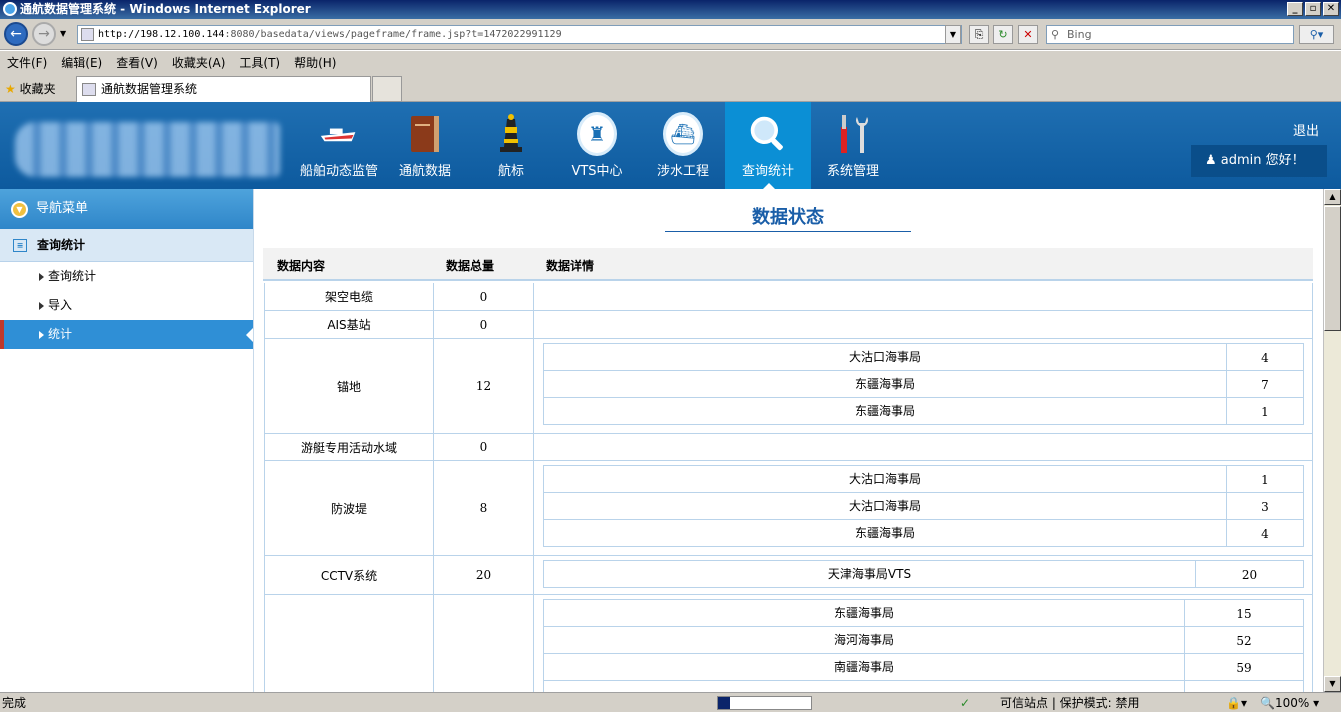 This screenshot has height=712, width=1341. I want to click on detail-row: 海河海事局 52, so click(923, 640).